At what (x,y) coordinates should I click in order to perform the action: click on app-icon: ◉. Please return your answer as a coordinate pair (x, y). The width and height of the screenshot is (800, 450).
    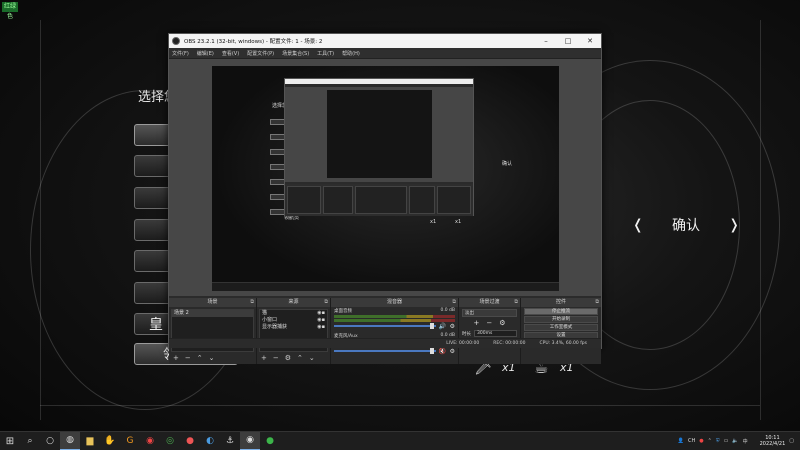
    Looking at the image, I should click on (150, 441).